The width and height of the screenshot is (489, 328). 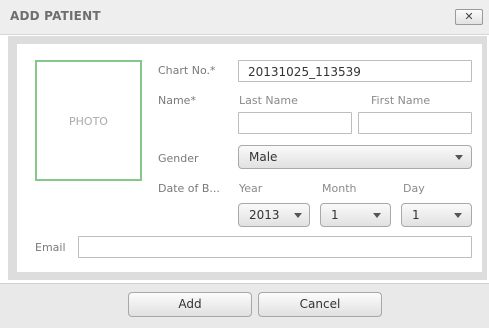 I want to click on month-select: 1, so click(x=355, y=215).